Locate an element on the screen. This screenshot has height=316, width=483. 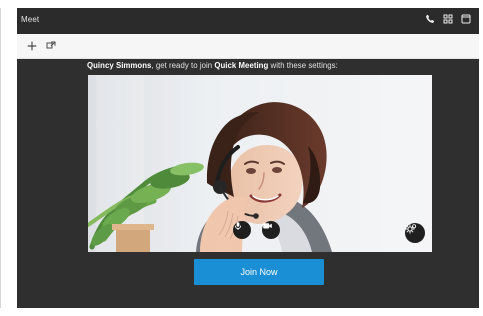
prompt-middle: , get ready to join is located at coordinates (183, 65).